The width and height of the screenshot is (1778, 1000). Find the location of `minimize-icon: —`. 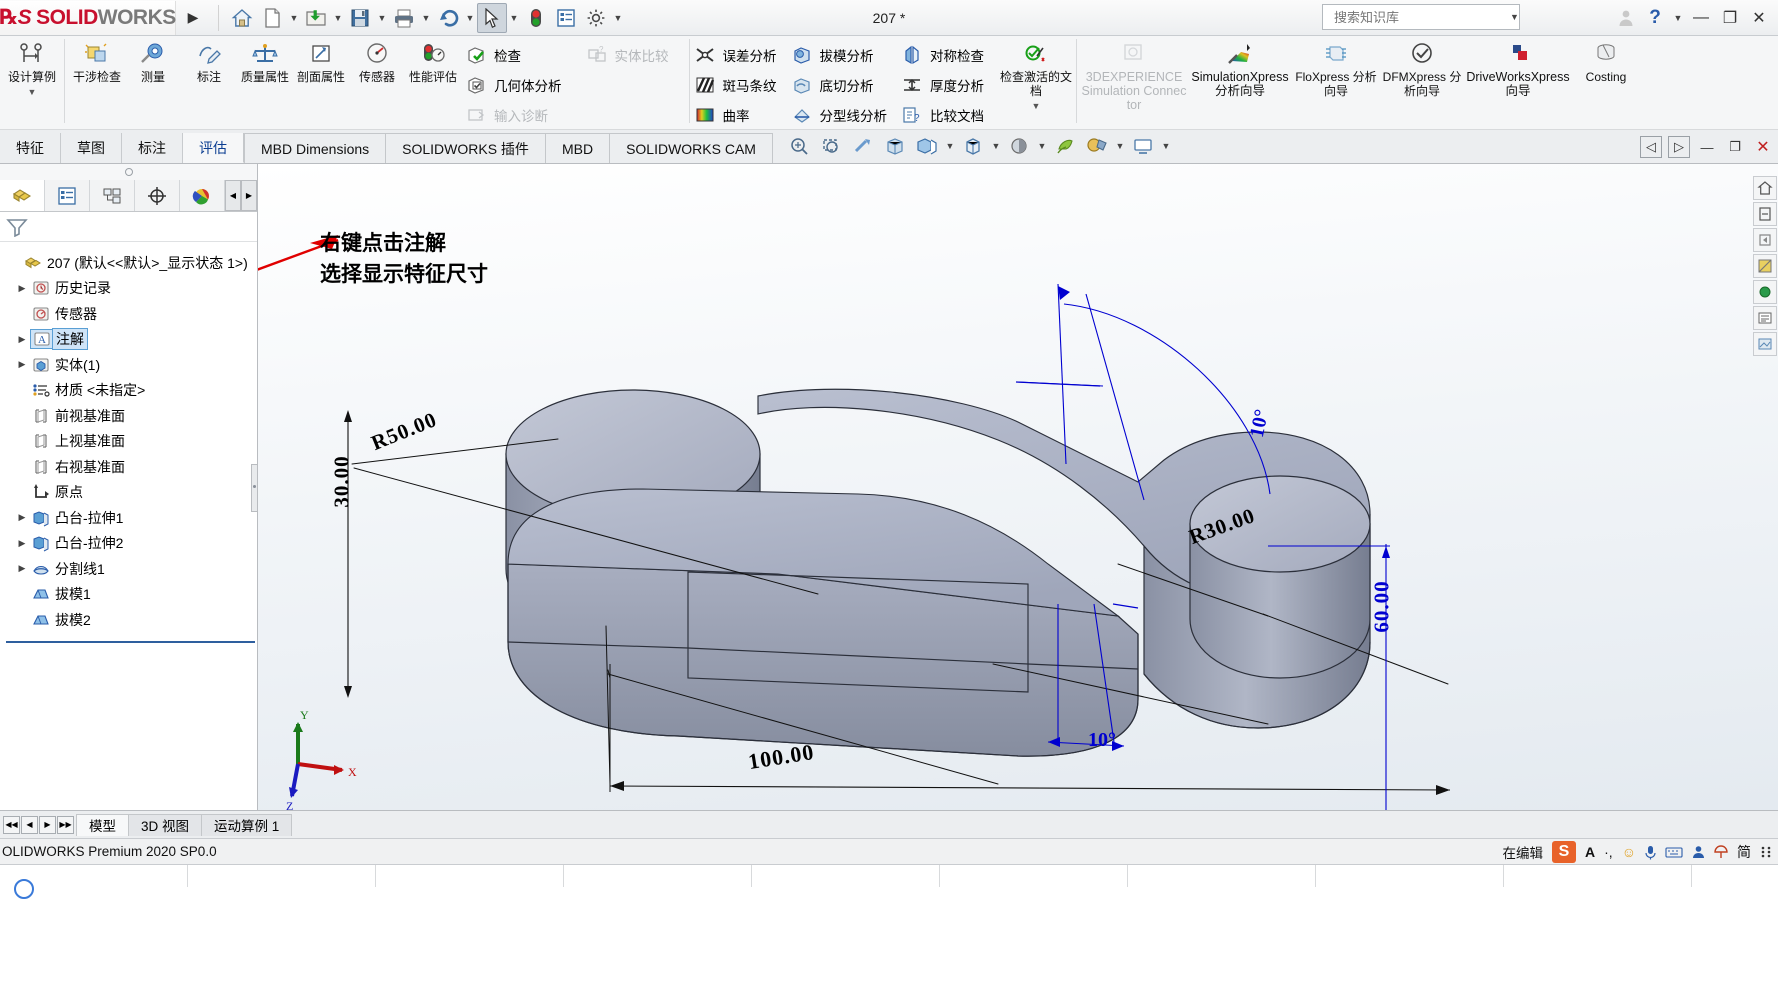

minimize-icon: — is located at coordinates (1701, 18).